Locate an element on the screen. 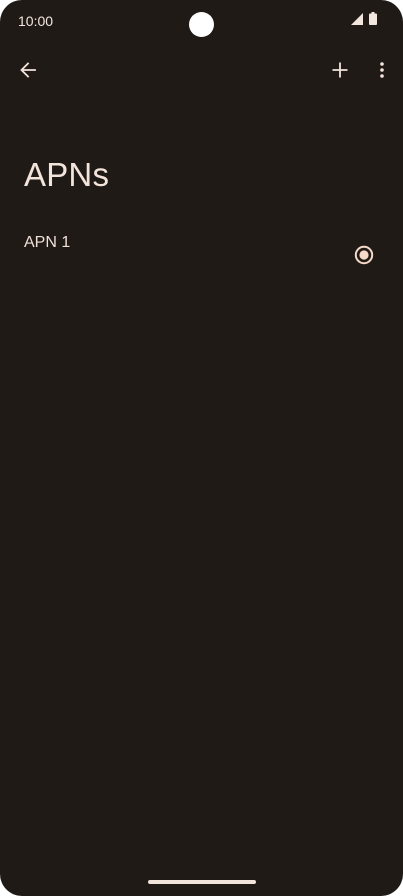 This screenshot has height=896, width=403. add-apn-button is located at coordinates (340, 72).